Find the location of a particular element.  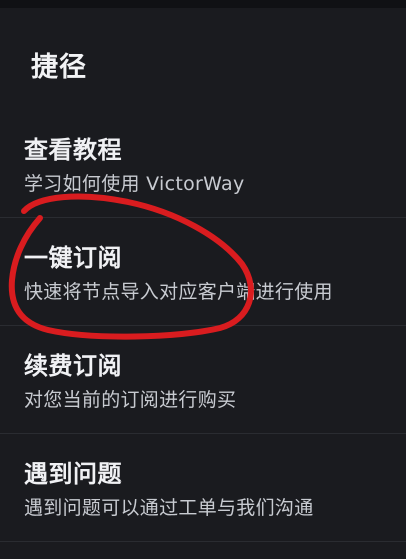

shortcut-description: 快速将节点导入对应客户端进行使用 is located at coordinates (178, 292).